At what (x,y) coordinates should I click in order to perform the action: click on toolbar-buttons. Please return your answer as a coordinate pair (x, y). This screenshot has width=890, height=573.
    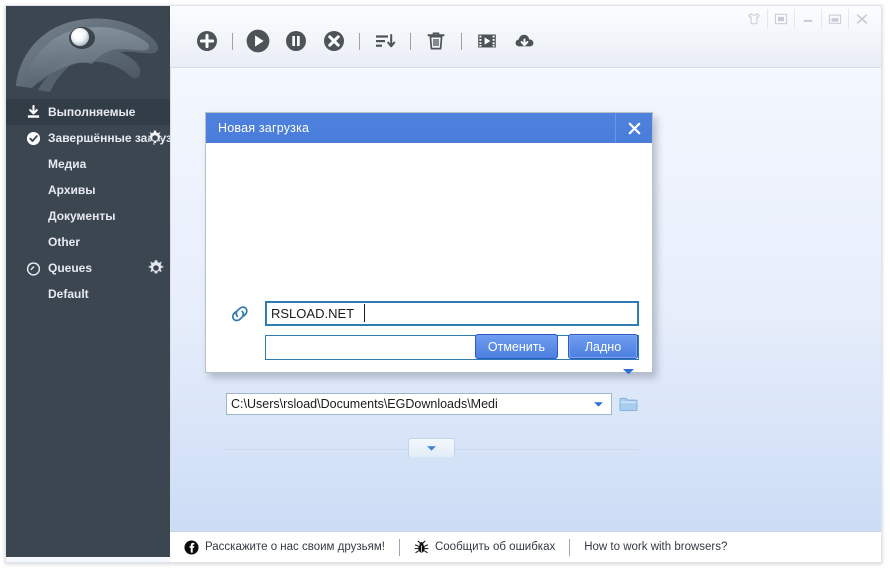
    Looking at the image, I should click on (370, 41).